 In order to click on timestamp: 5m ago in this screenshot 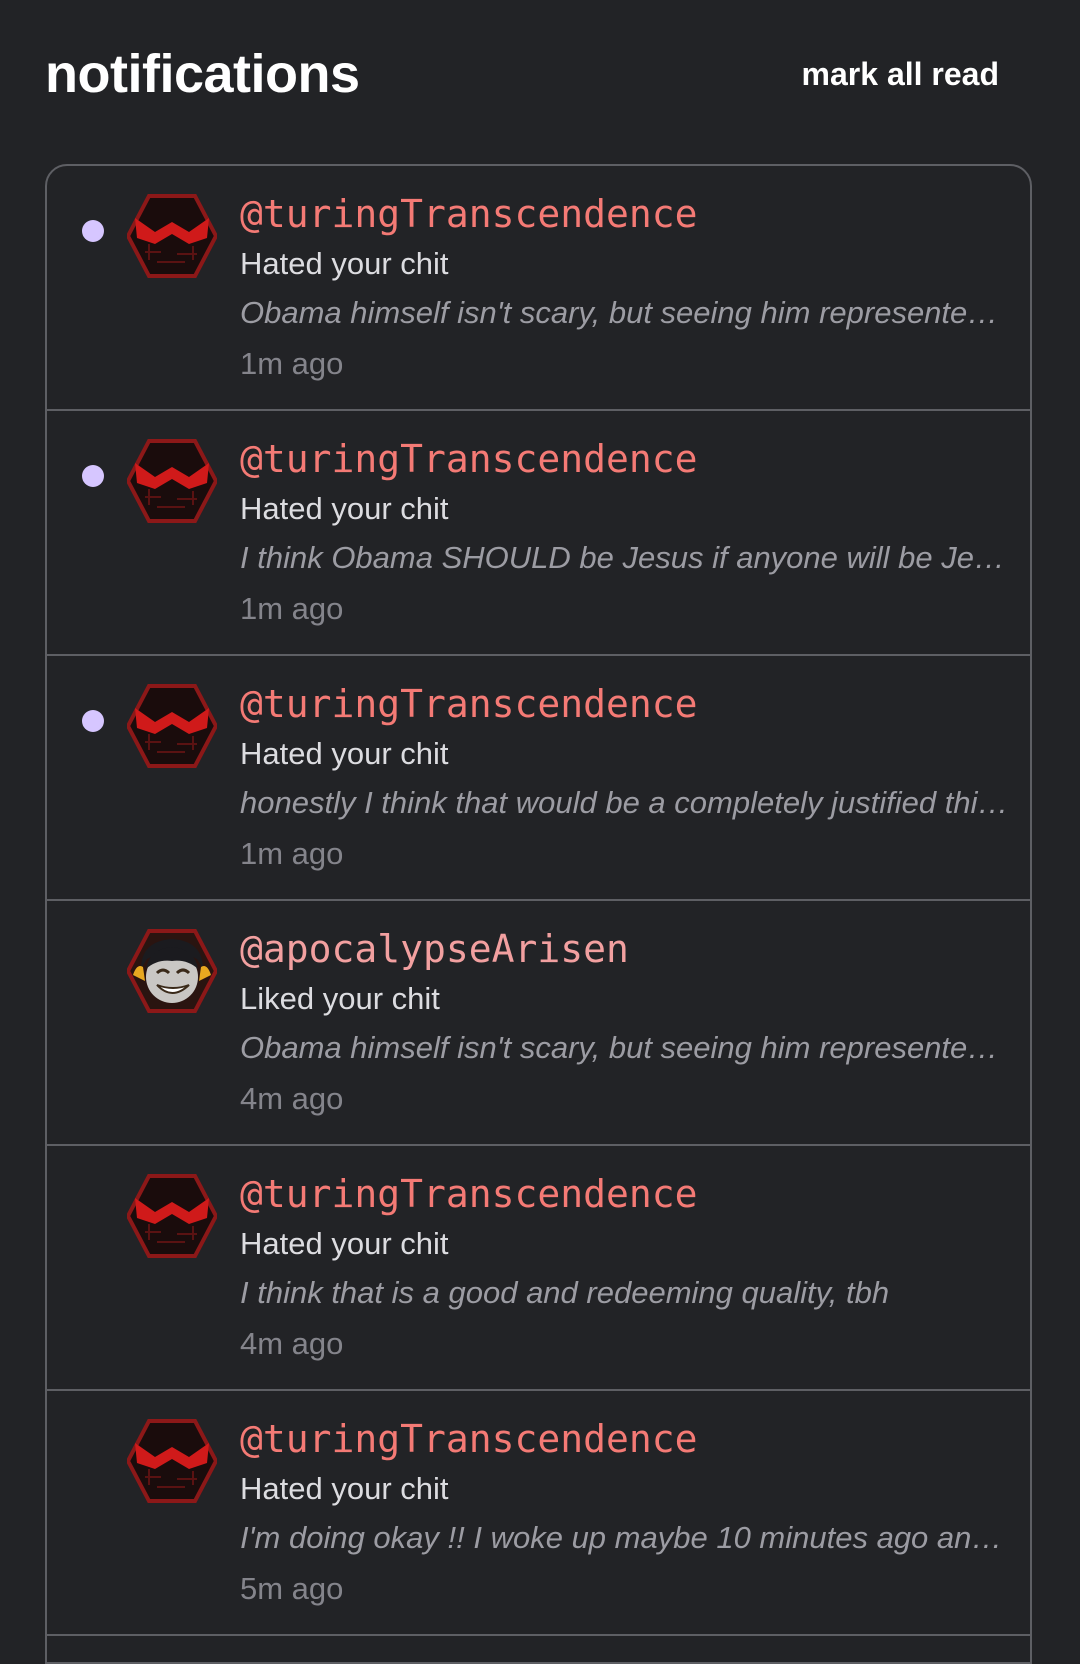, I will do `click(292, 1588)`.